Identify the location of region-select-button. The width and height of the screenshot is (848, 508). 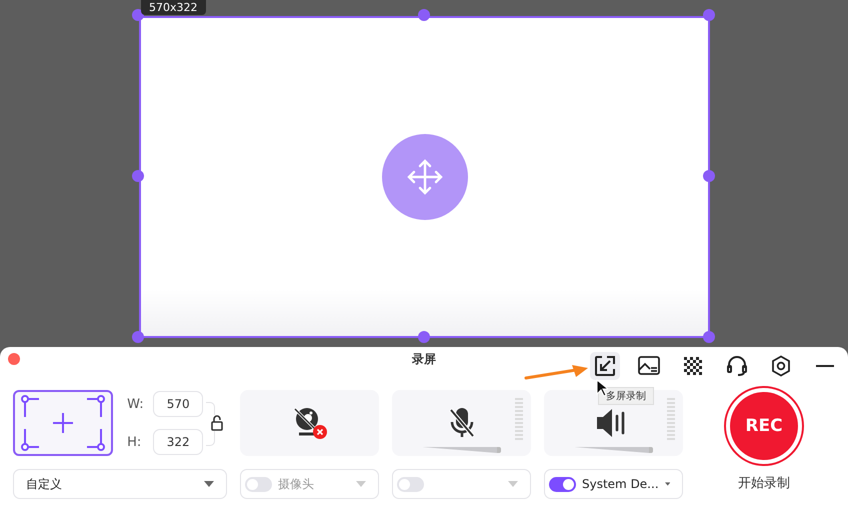
(63, 423).